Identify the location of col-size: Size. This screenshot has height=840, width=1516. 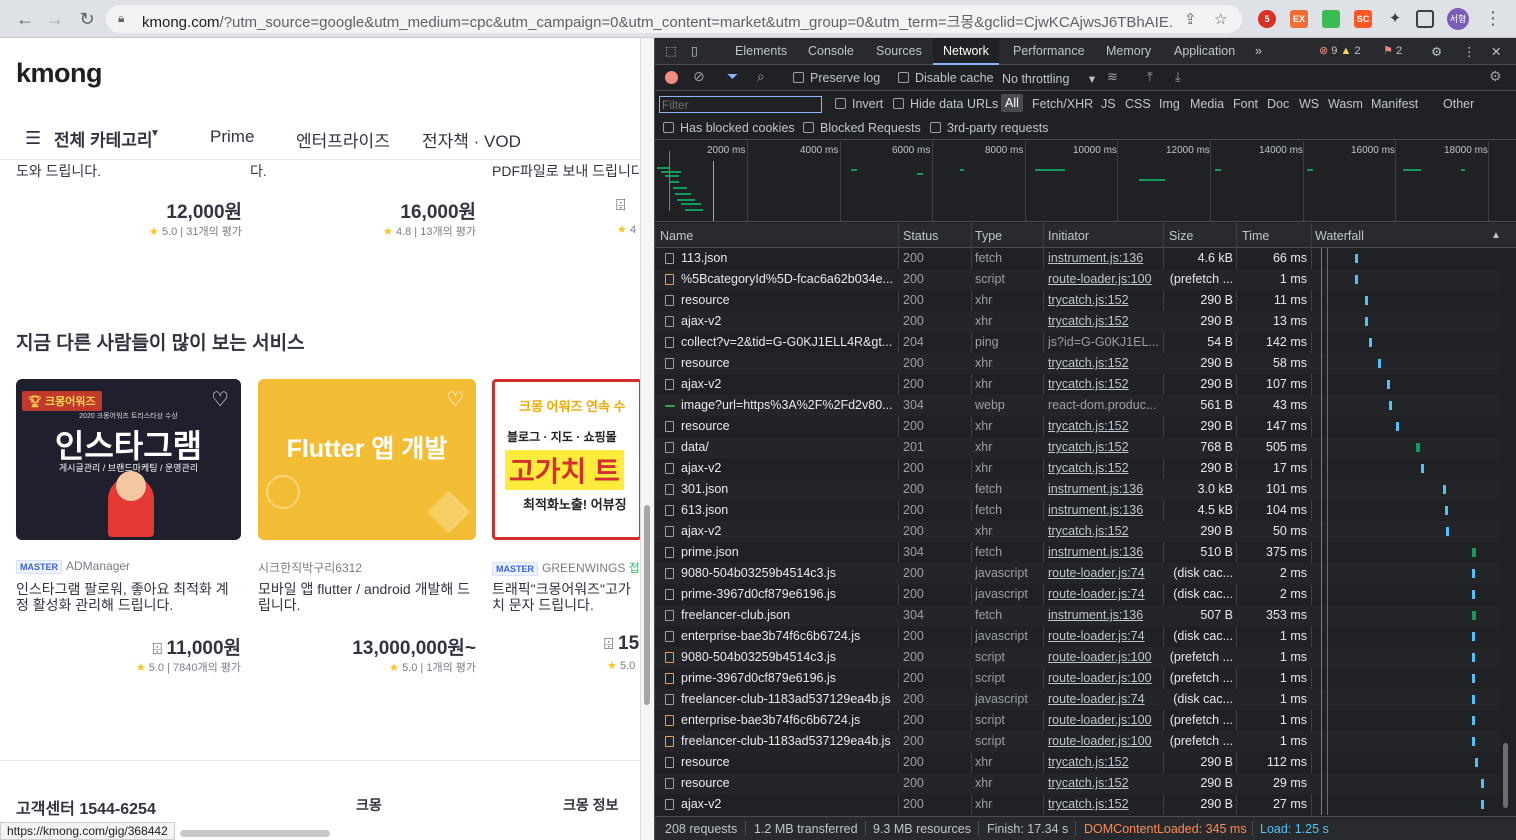
(1181, 236).